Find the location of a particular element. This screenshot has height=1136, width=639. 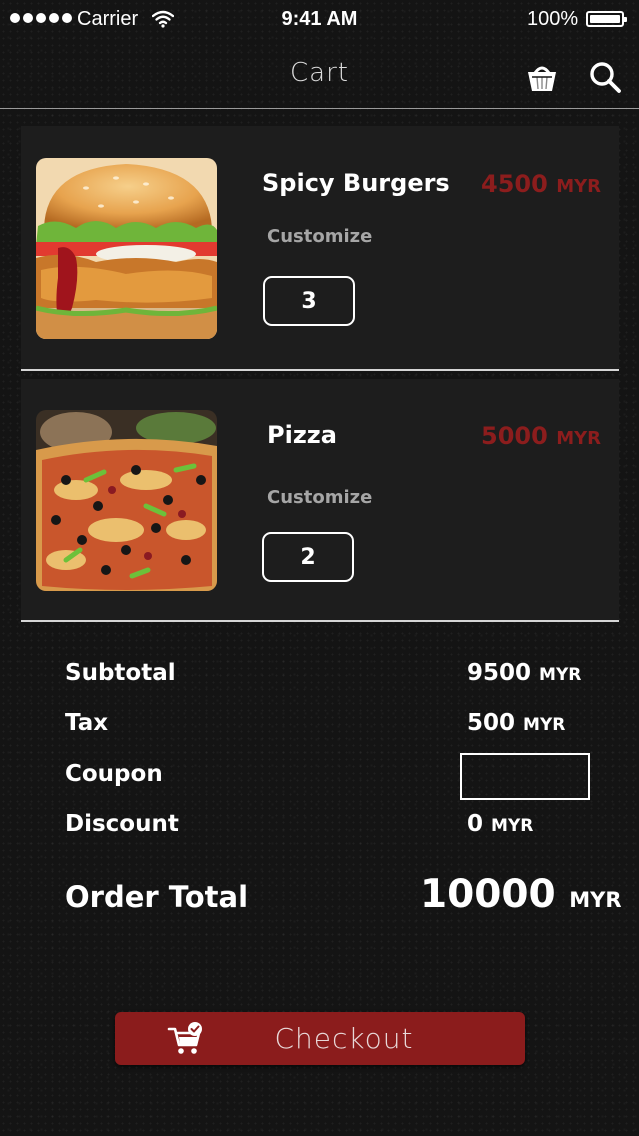

burger-image is located at coordinates (126, 248).